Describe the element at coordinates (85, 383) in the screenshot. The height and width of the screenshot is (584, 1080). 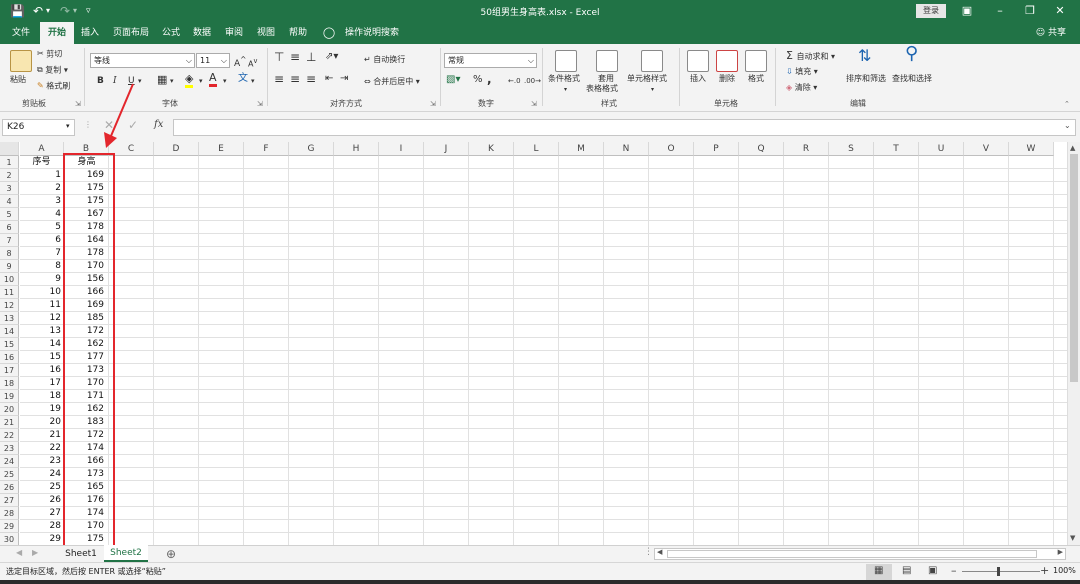
I see `cell-b-18: 170` at that location.